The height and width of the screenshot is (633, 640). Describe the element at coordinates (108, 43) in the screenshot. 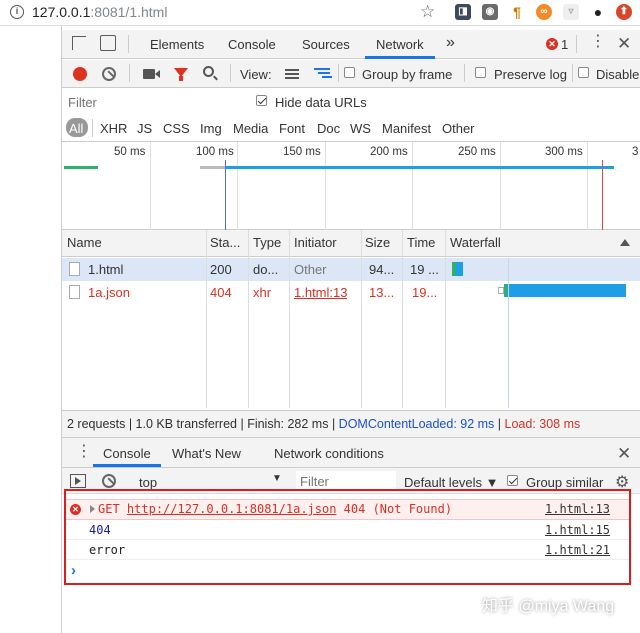

I see `device-toolbar-icon` at that location.